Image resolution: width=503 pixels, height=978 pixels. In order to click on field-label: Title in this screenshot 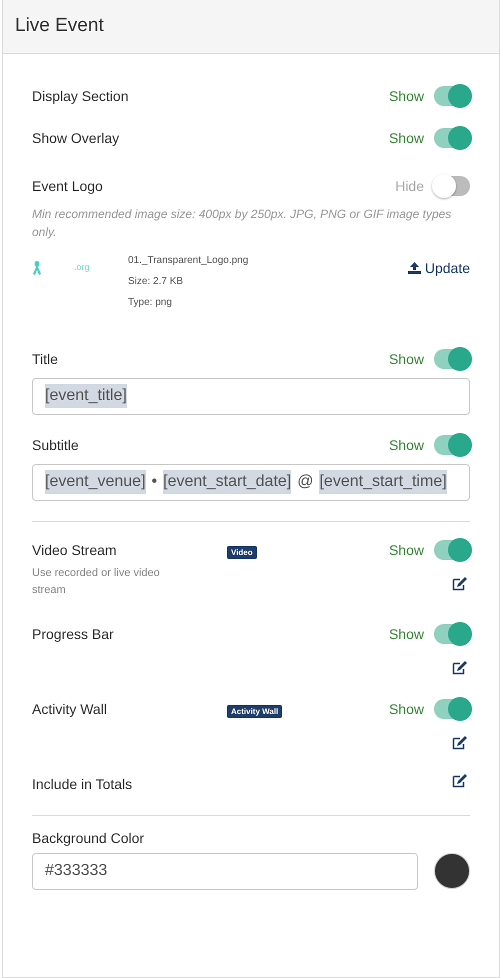, I will do `click(45, 359)`.